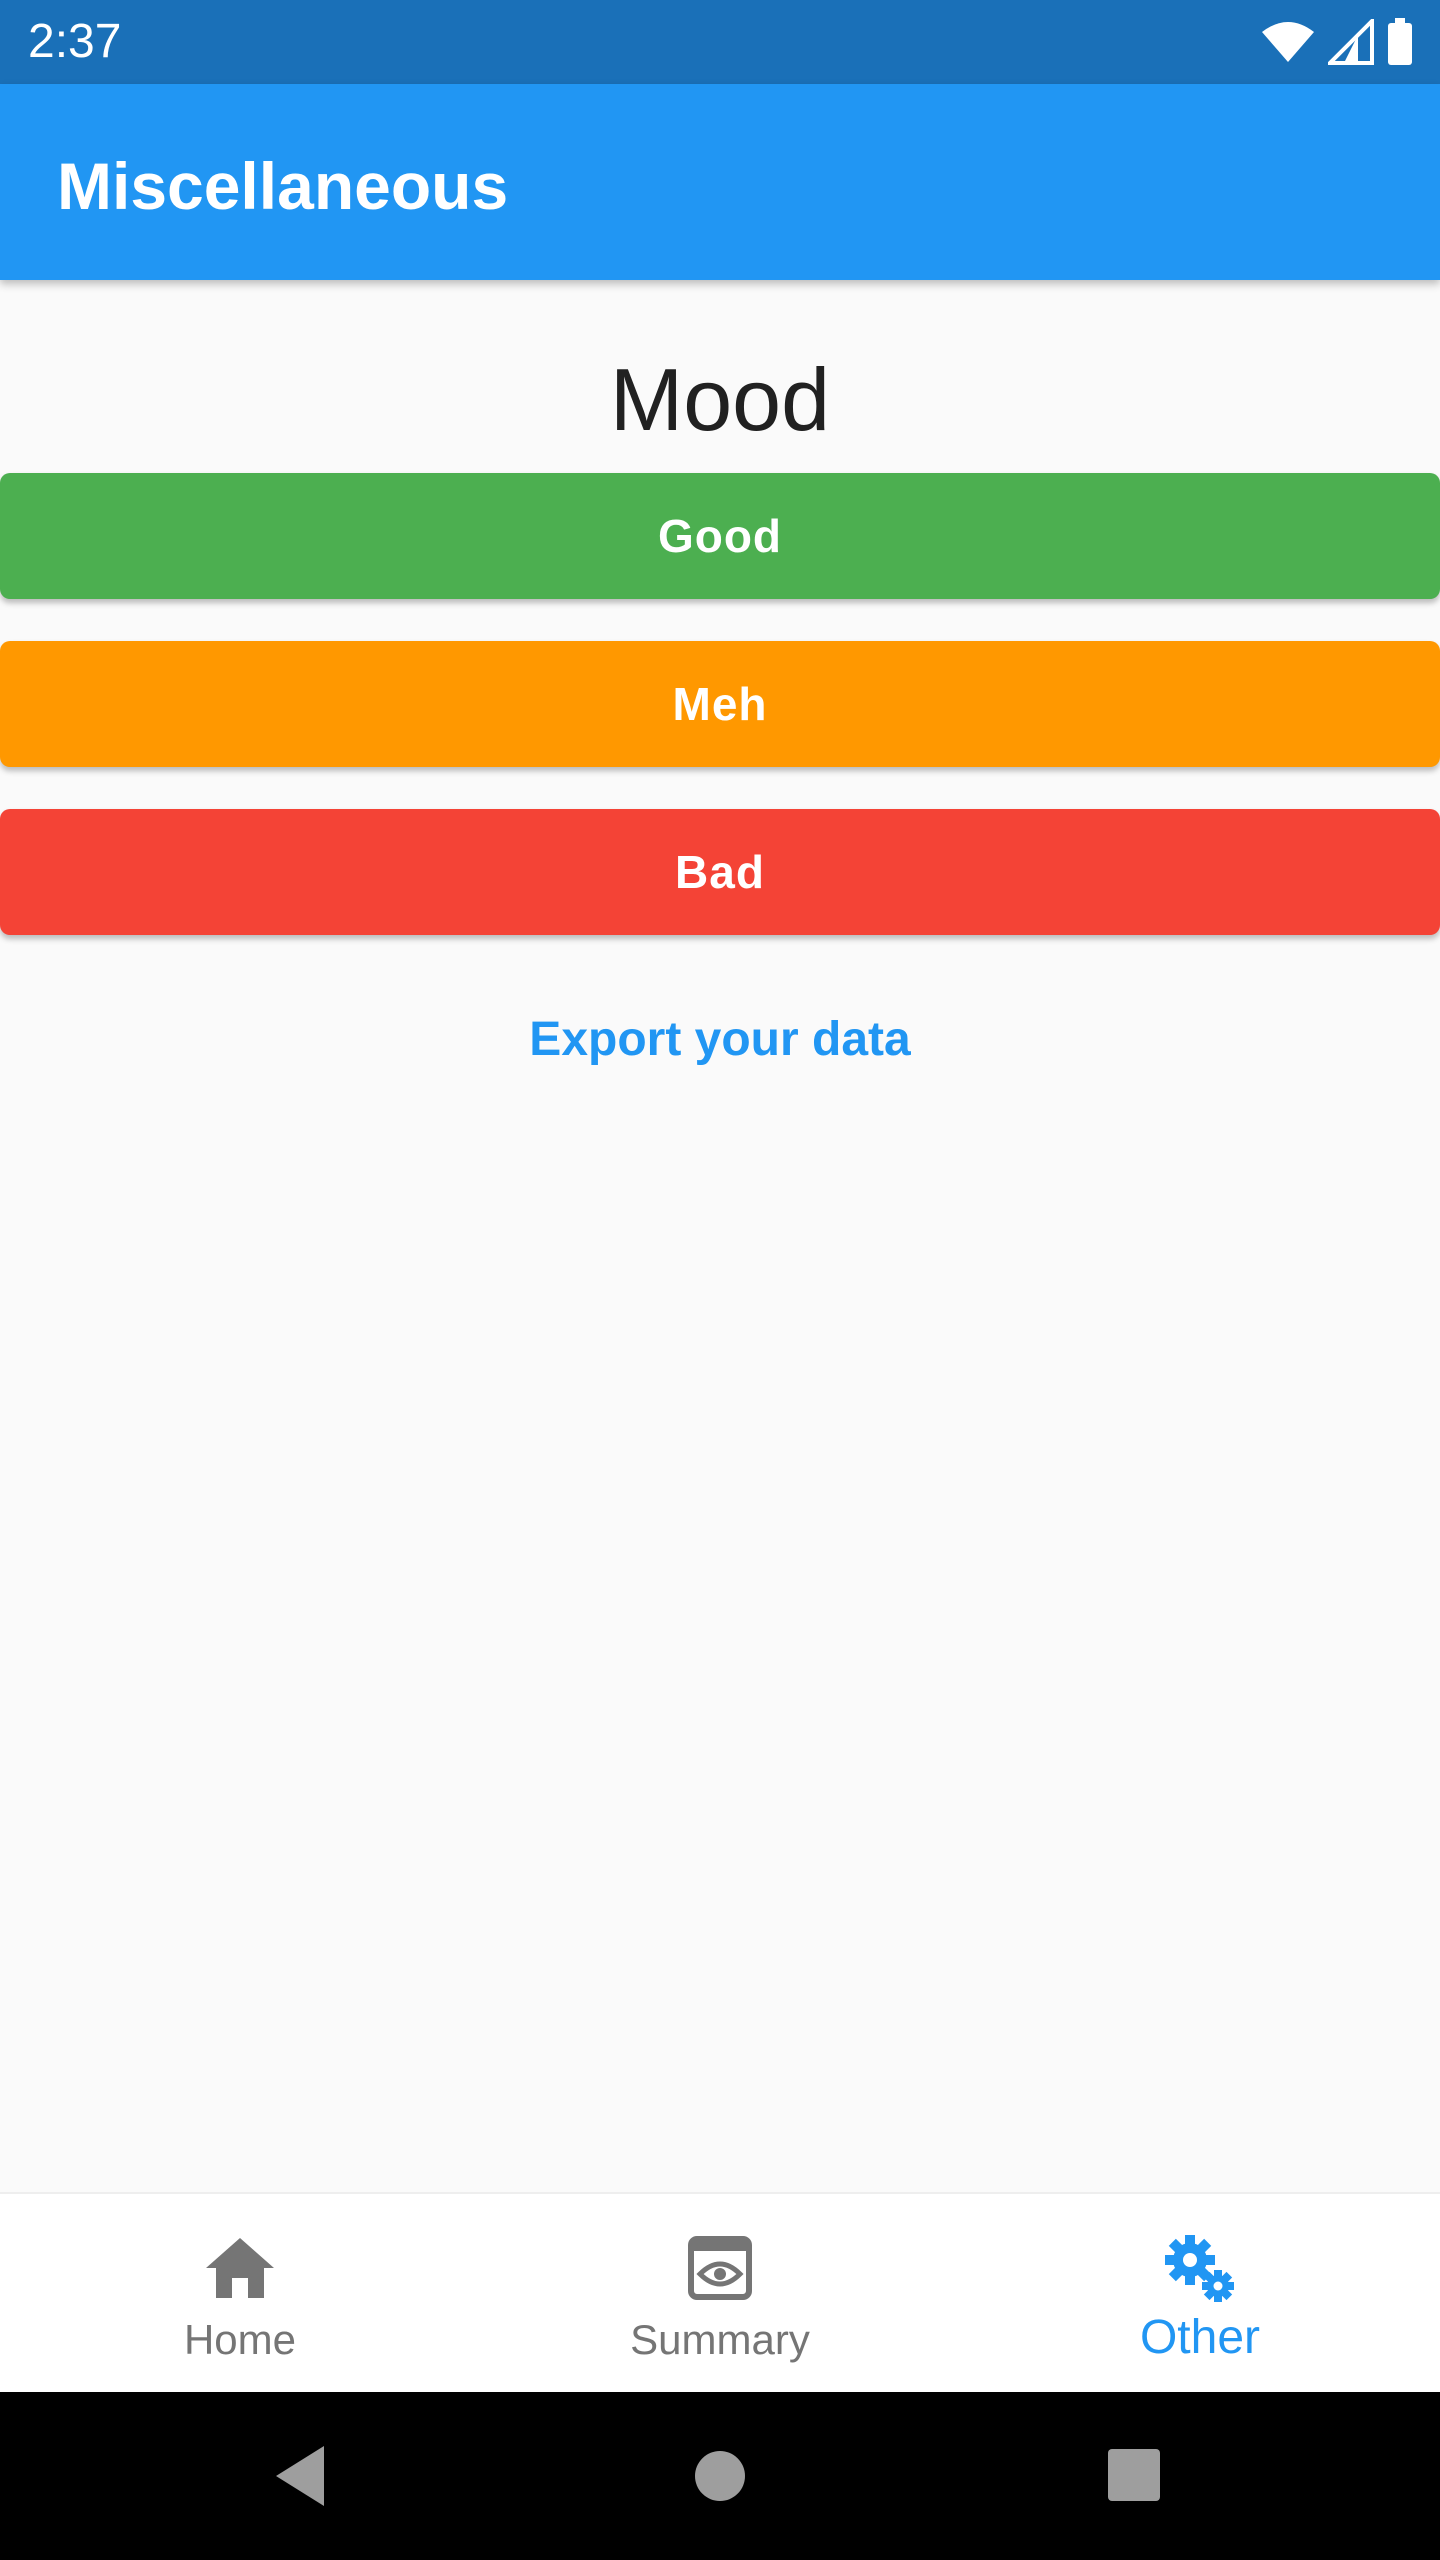 This screenshot has height=2560, width=1440. I want to click on home-icon, so click(240, 2268).